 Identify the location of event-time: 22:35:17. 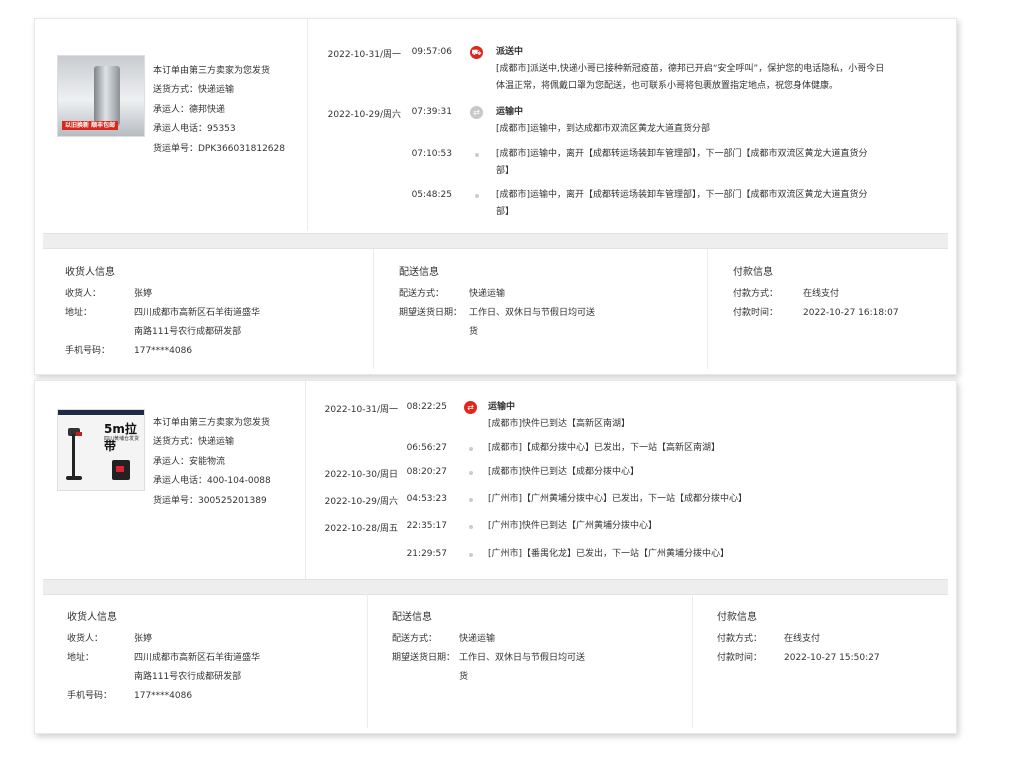
(426, 526).